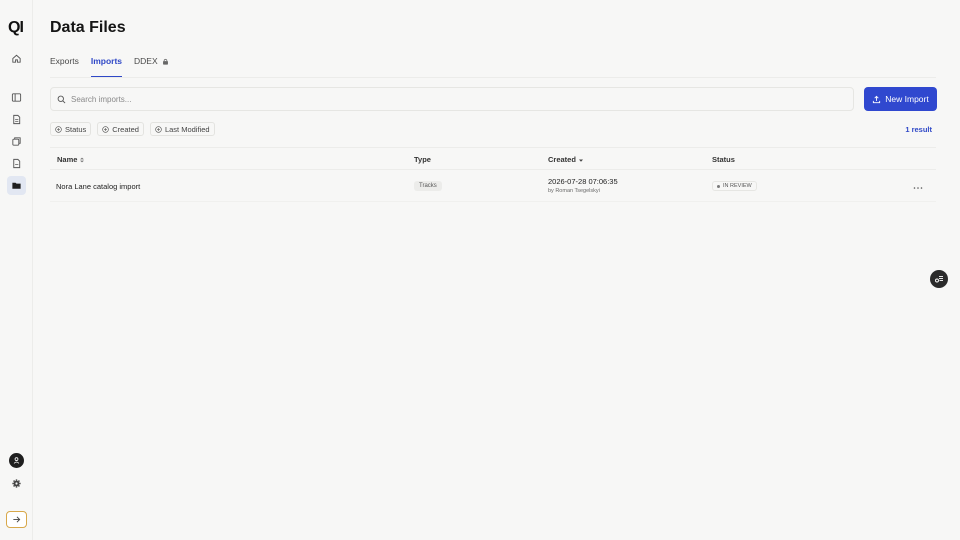 This screenshot has height=540, width=960. I want to click on document-icon, so click(17, 119).